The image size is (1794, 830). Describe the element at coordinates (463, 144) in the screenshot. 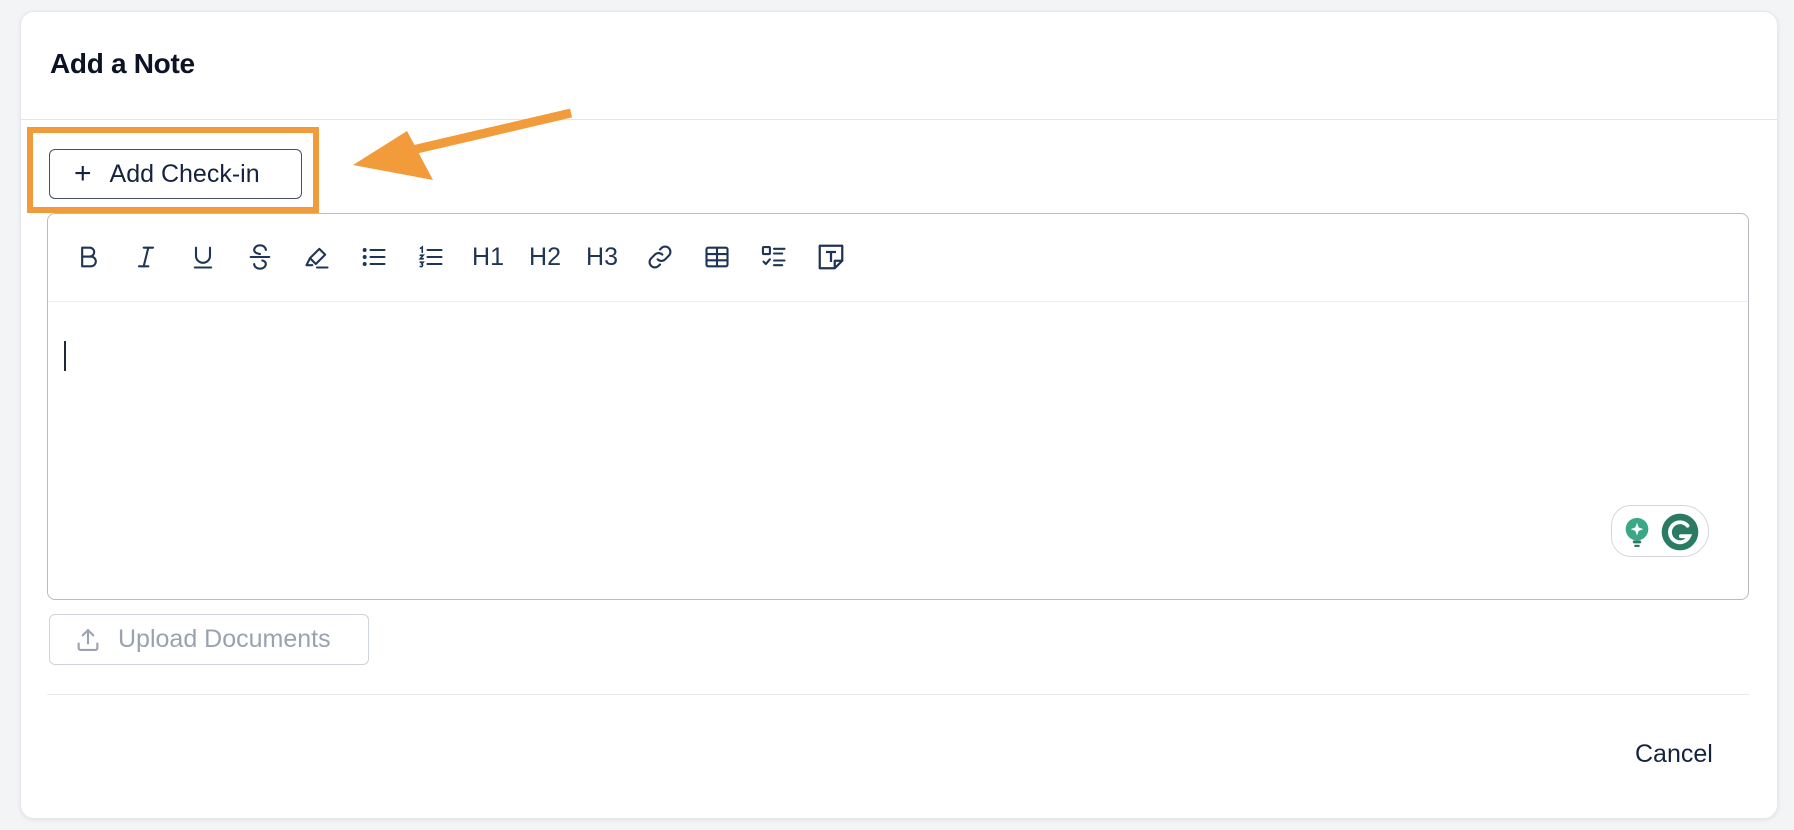

I see `arrow-annotation-icon` at that location.